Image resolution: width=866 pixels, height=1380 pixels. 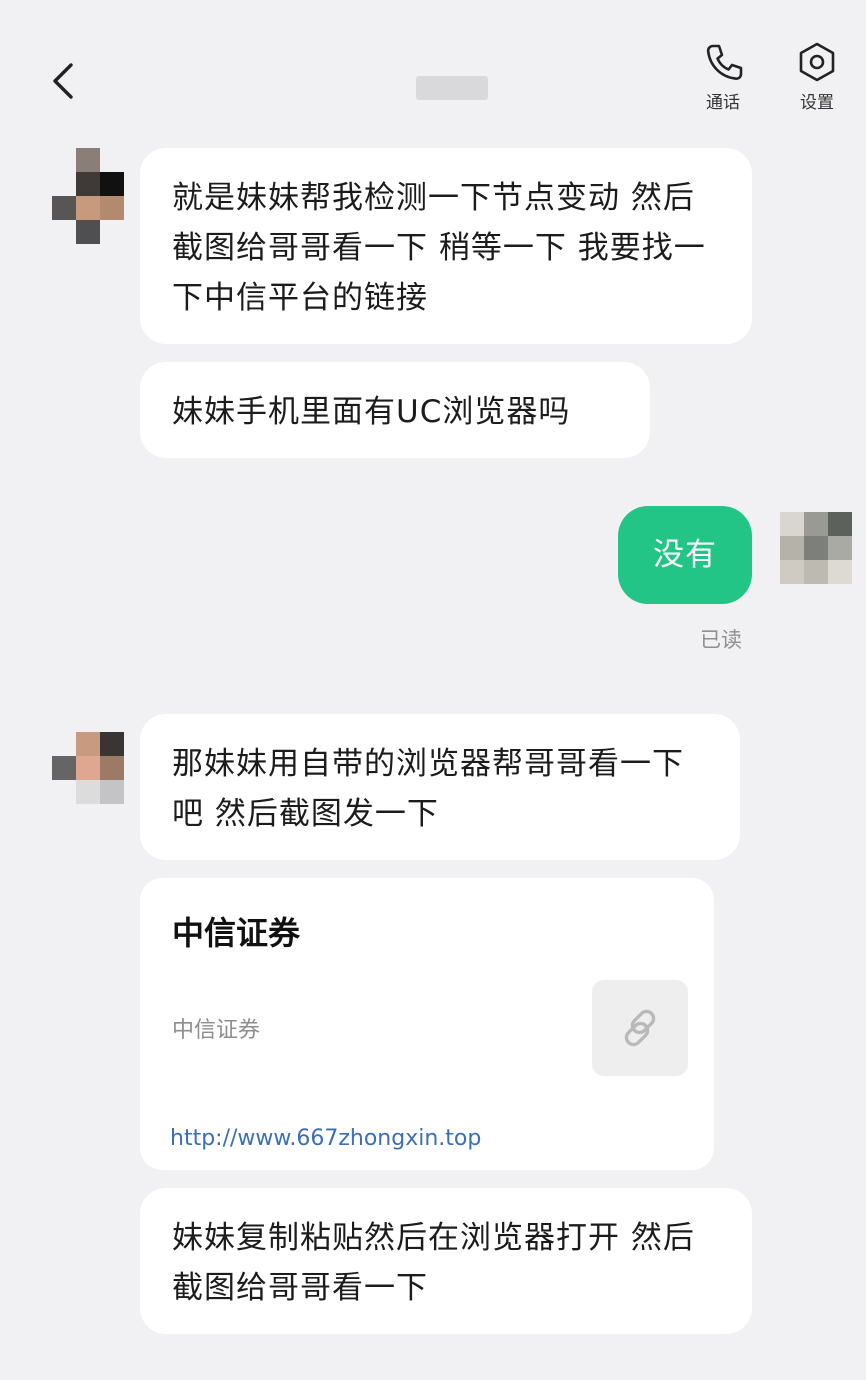 I want to click on call-button: 通话, so click(x=723, y=80).